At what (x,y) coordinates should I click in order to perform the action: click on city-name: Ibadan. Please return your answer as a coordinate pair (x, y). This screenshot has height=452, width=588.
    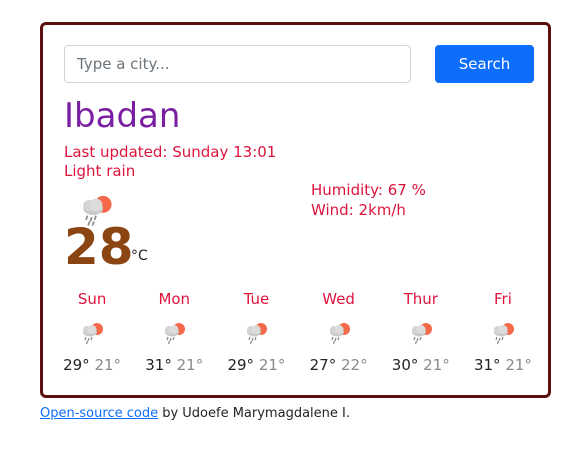
    Looking at the image, I should click on (122, 116).